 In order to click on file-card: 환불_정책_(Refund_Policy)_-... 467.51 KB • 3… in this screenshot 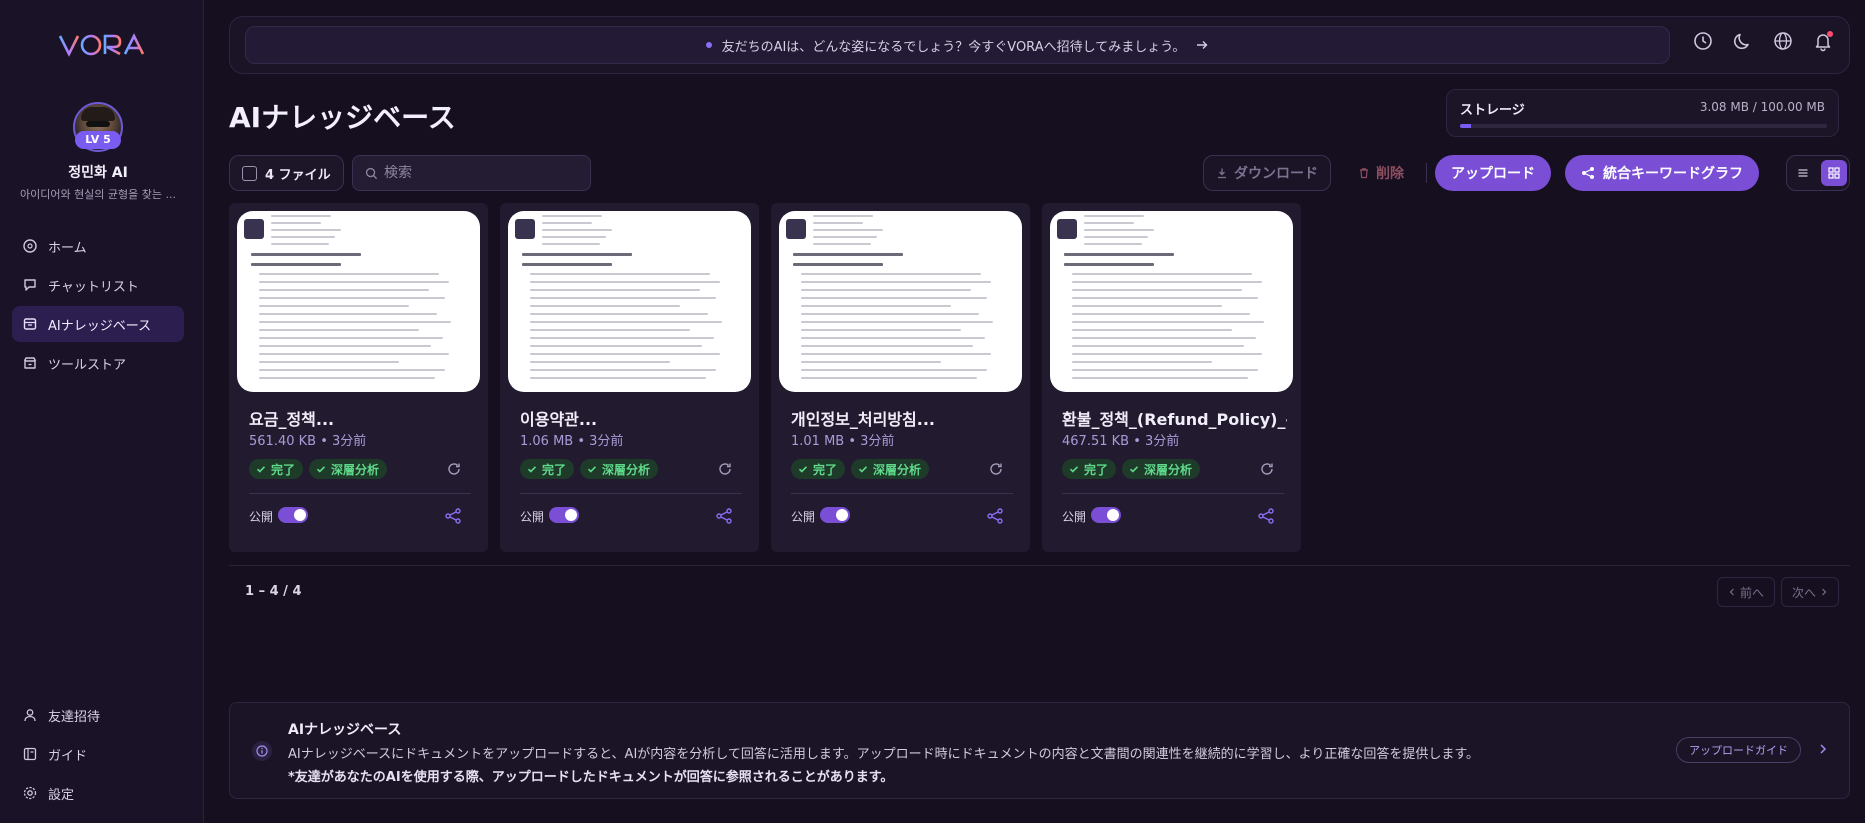, I will do `click(1171, 377)`.